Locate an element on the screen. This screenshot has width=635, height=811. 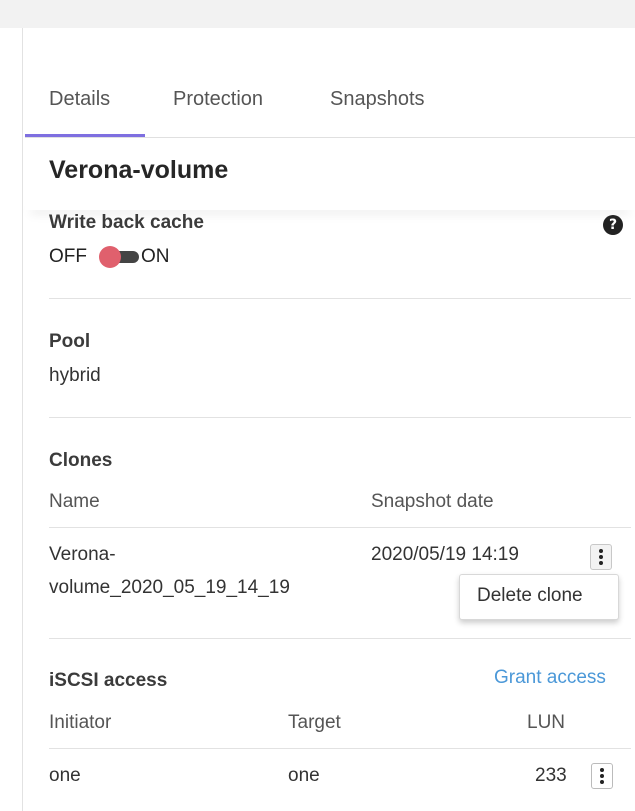
clones-col-name: Name is located at coordinates (74, 501).